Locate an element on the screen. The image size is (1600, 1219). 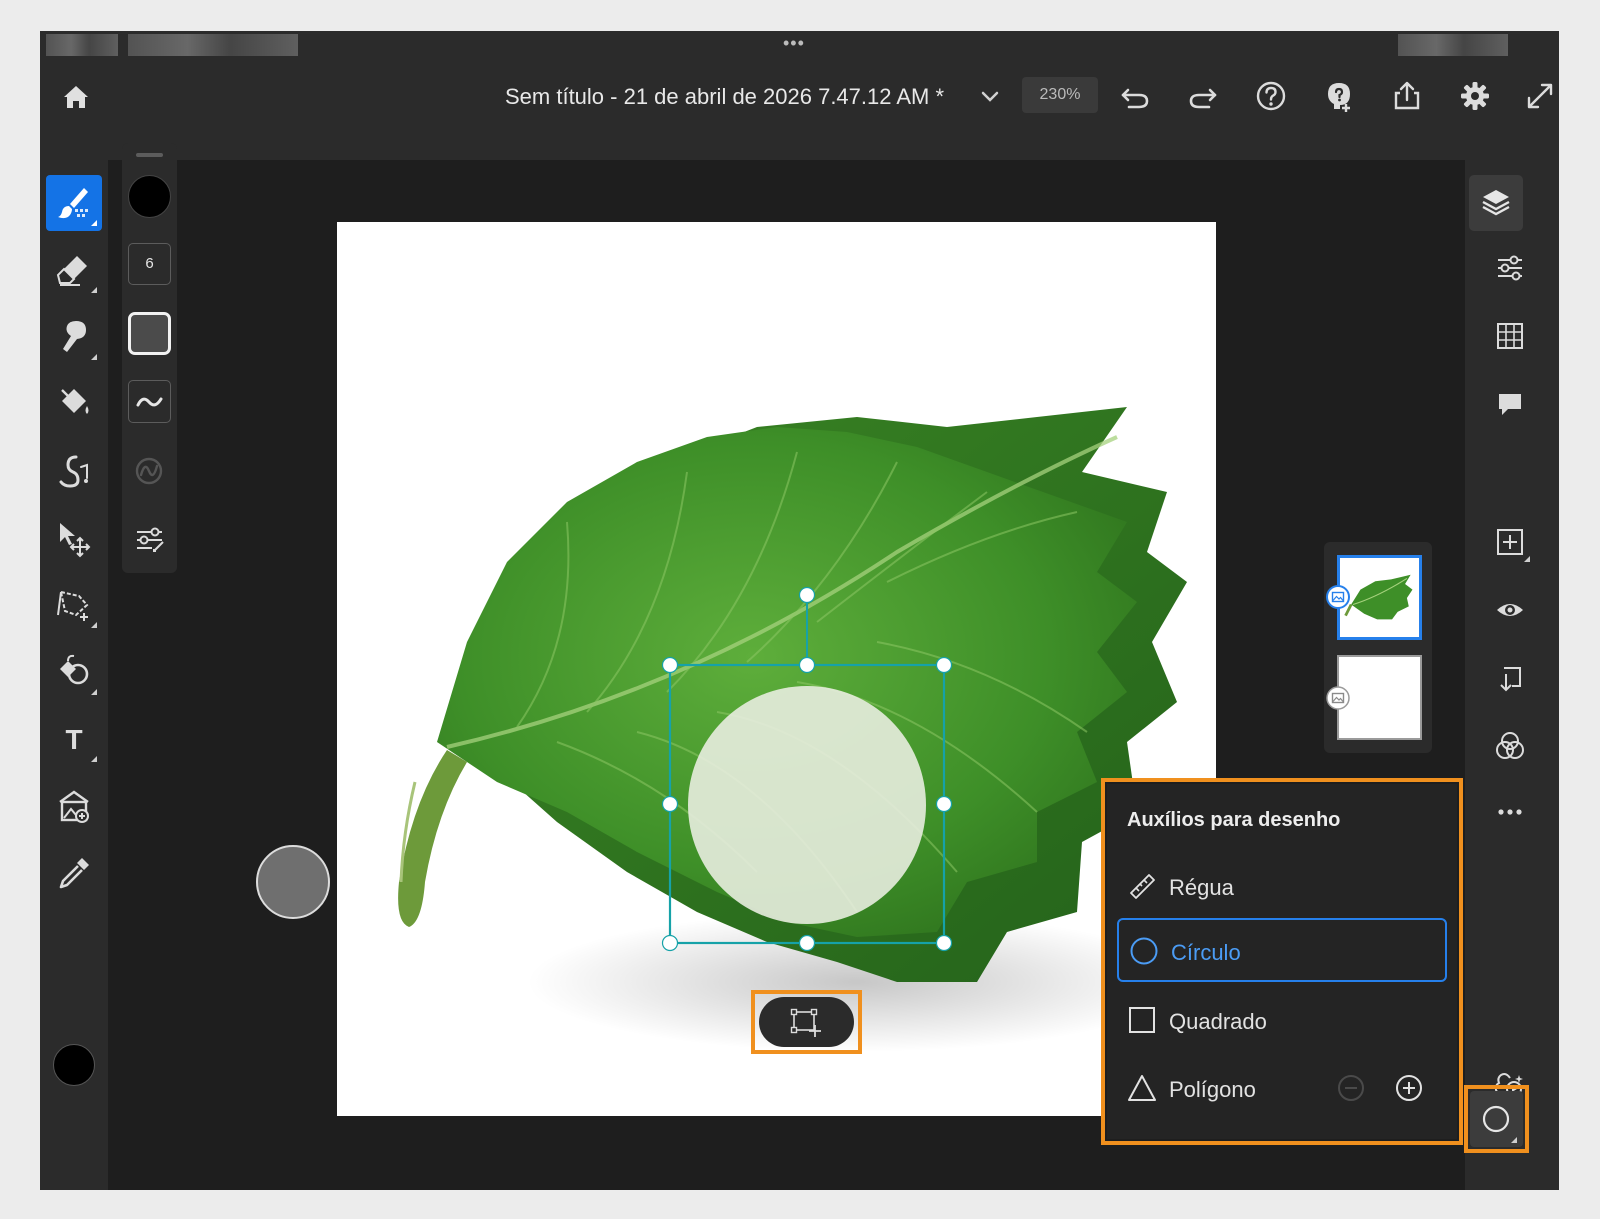
adjustments-button is located at coordinates (1510, 268).